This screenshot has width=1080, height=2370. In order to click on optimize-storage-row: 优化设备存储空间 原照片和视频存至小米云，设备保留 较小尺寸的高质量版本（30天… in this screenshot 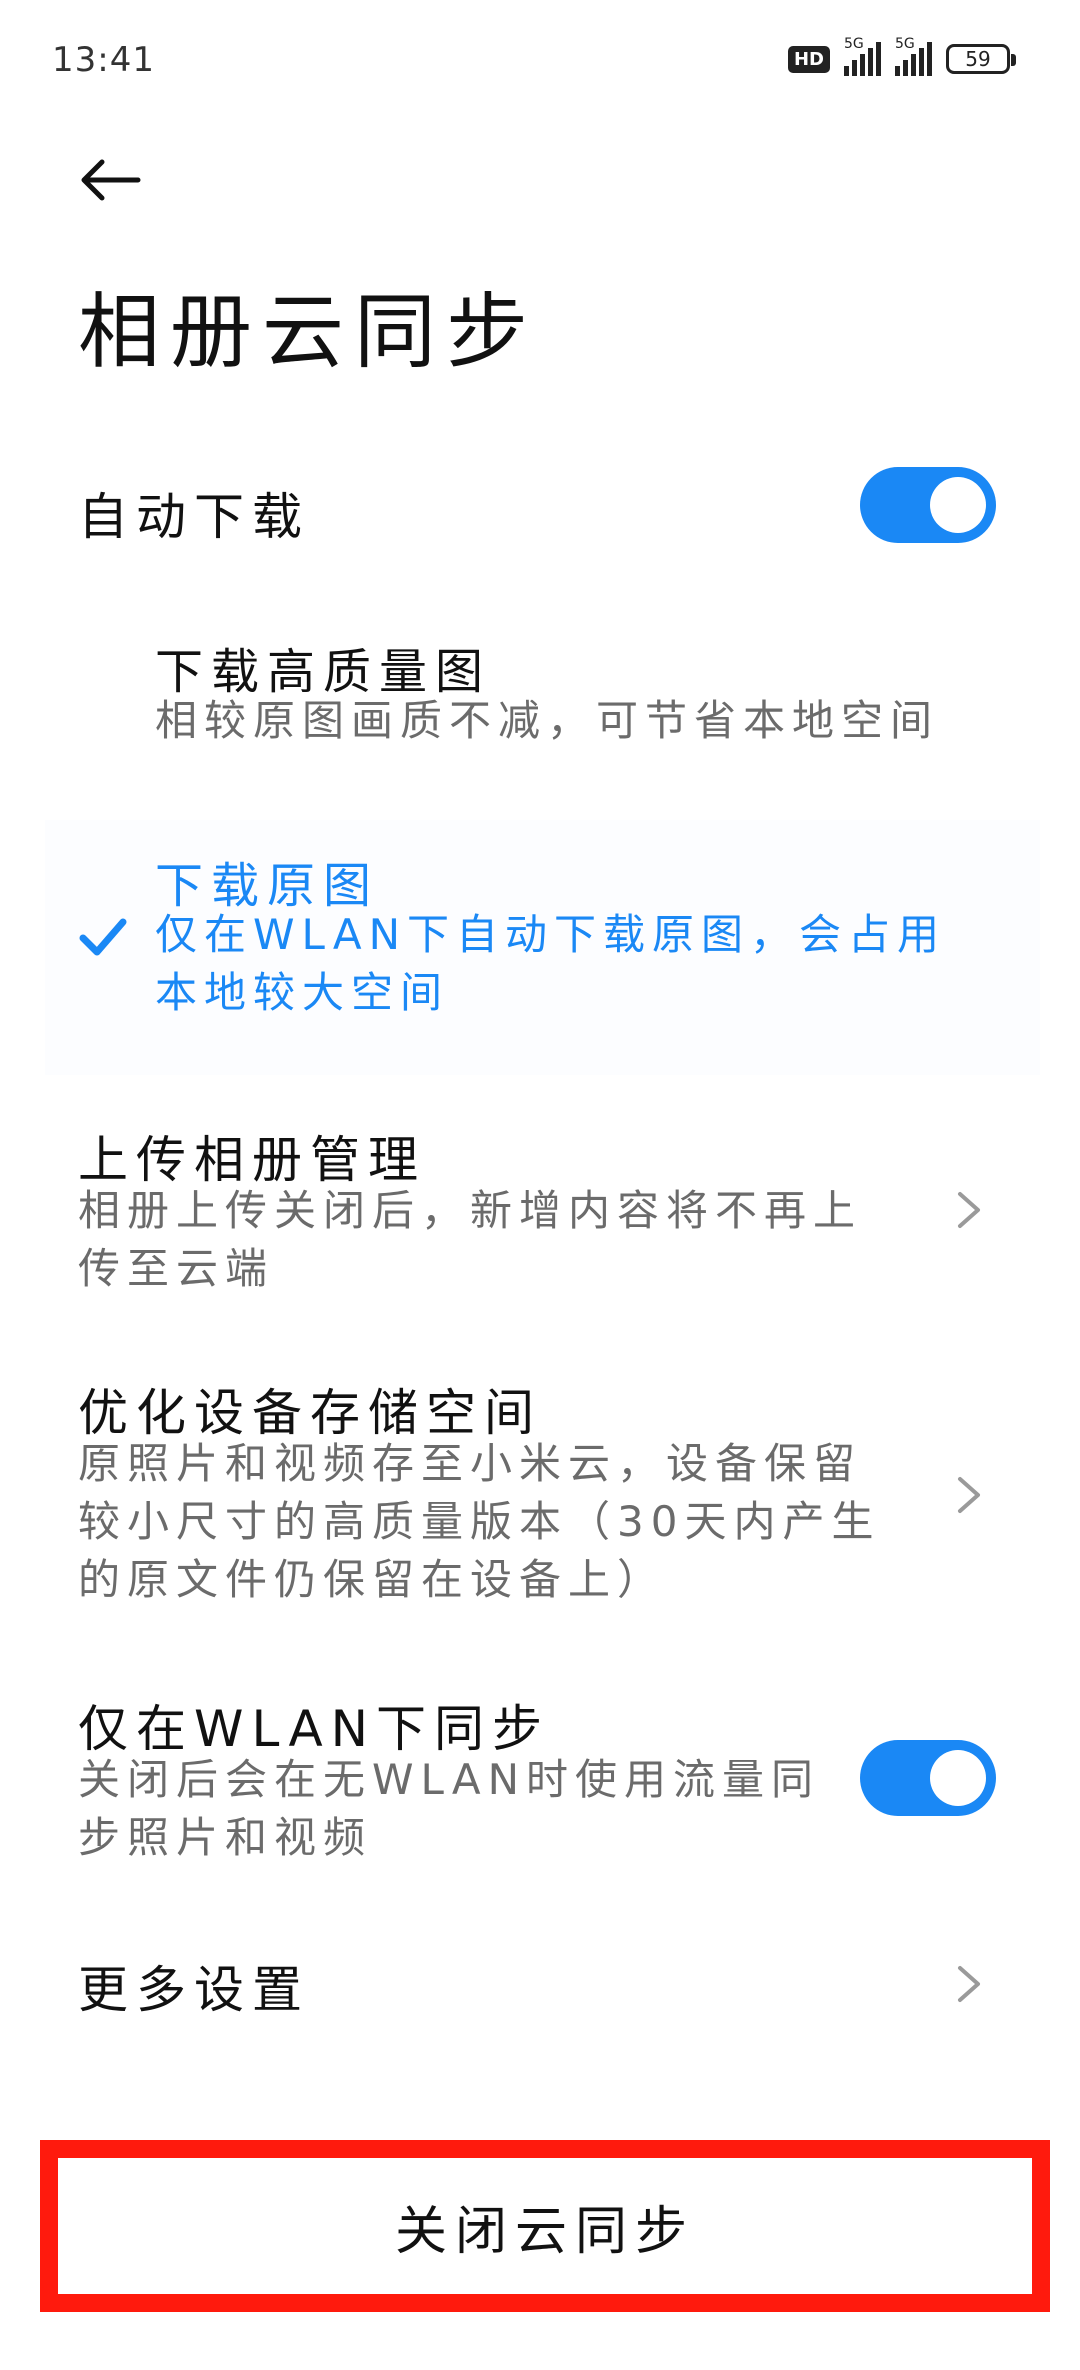, I will do `click(540, 1490)`.